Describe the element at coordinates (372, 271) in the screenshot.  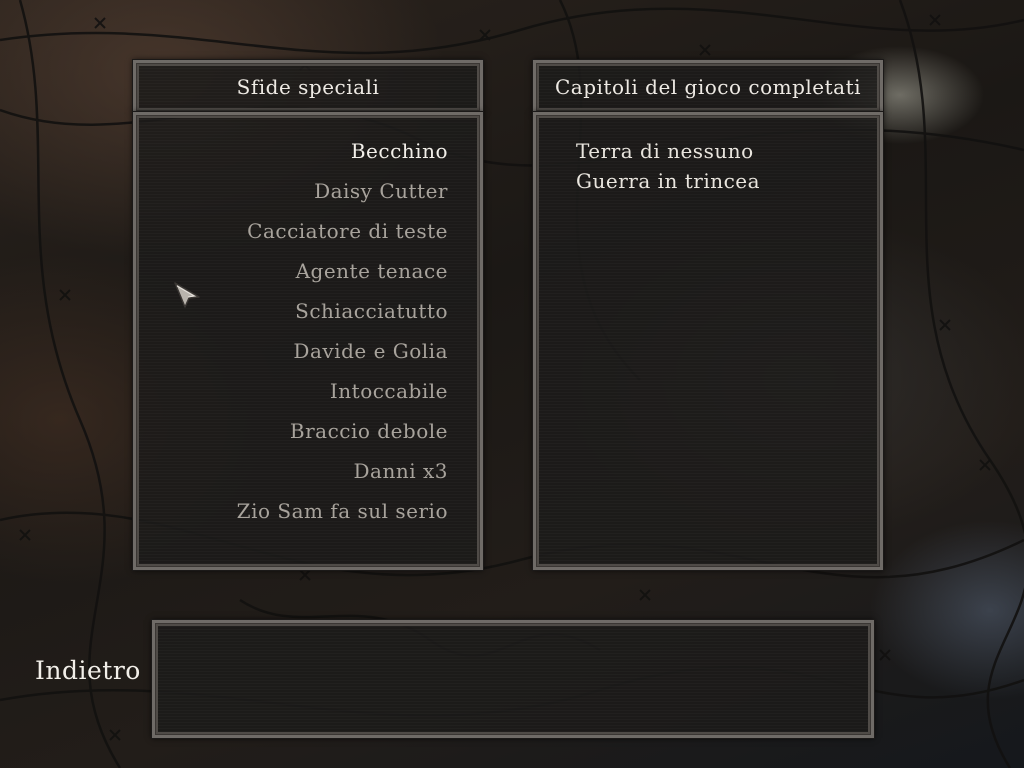
I see `challenge-item: Agente tenace` at that location.